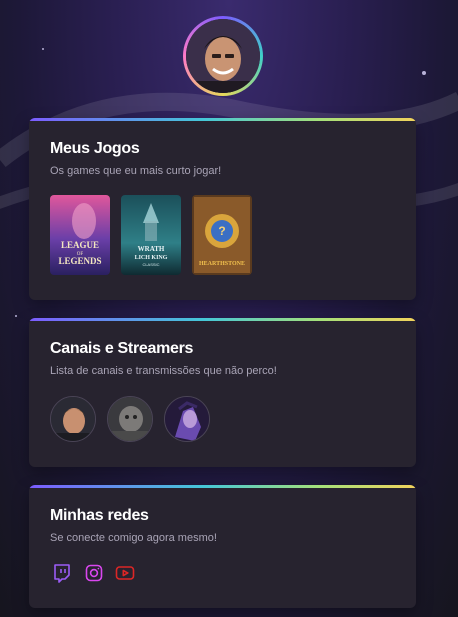 This screenshot has width=458, height=617. Describe the element at coordinates (222, 264) in the screenshot. I see `hs-art-line1: HEARTHSTONE` at that location.